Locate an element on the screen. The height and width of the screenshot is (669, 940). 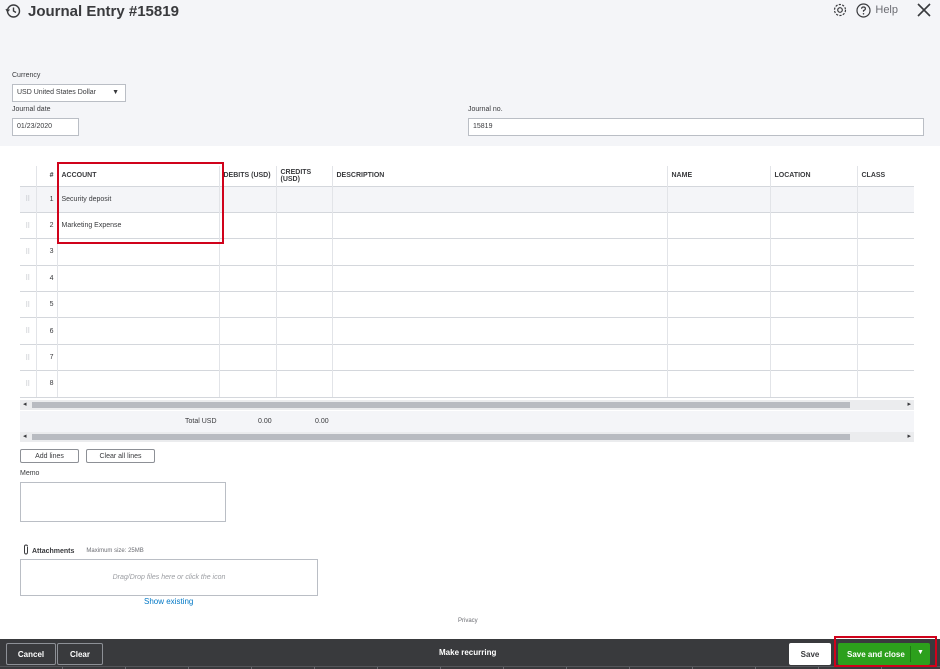
save-and-close-button: Save and close ▼ is located at coordinates (884, 654).